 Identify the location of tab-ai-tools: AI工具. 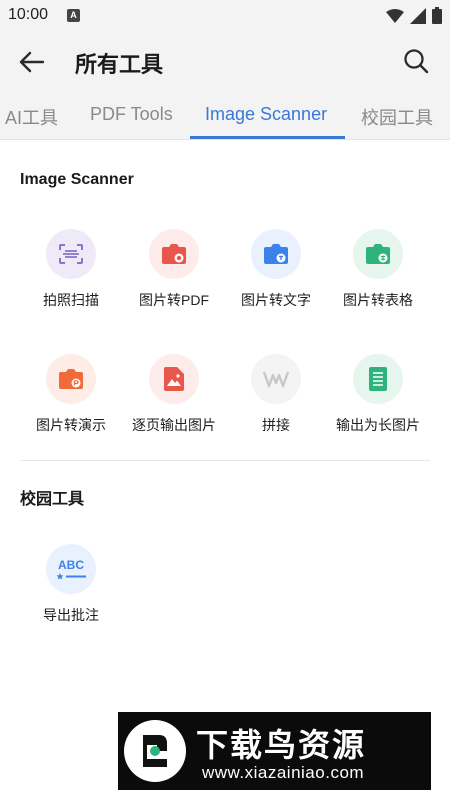
(31, 117).